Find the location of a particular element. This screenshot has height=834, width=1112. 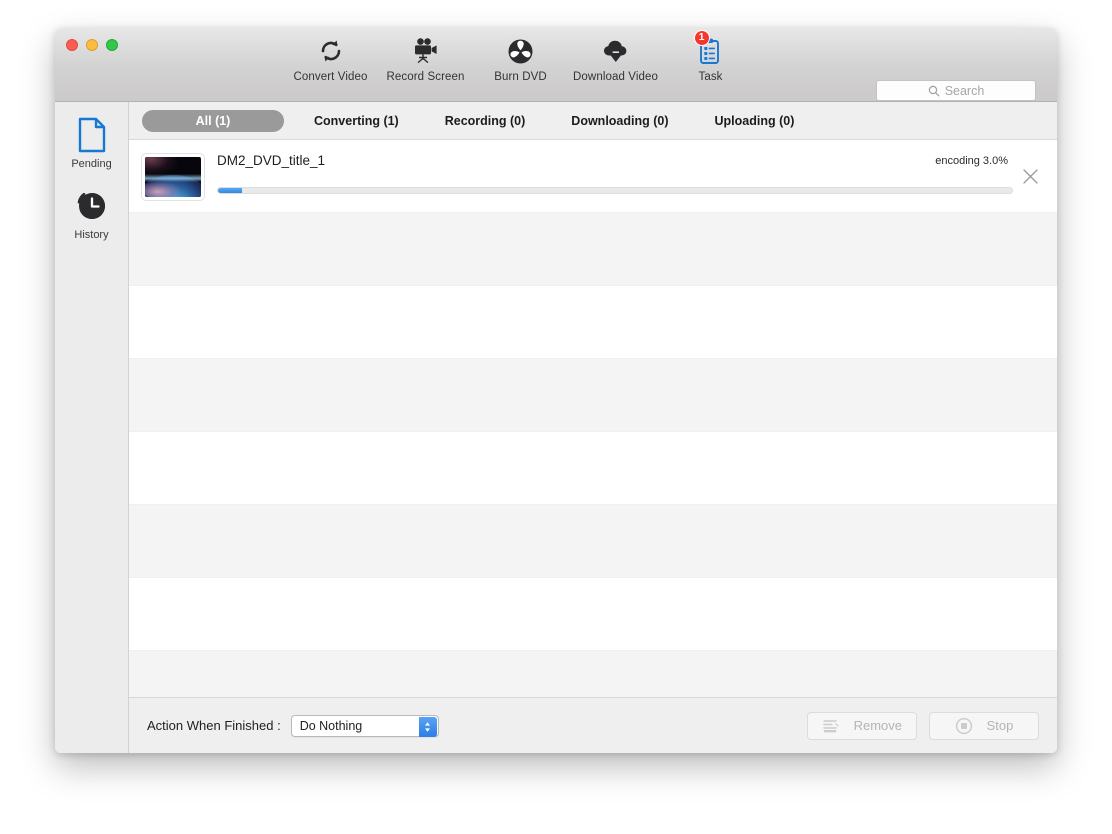

document-icon is located at coordinates (92, 135).